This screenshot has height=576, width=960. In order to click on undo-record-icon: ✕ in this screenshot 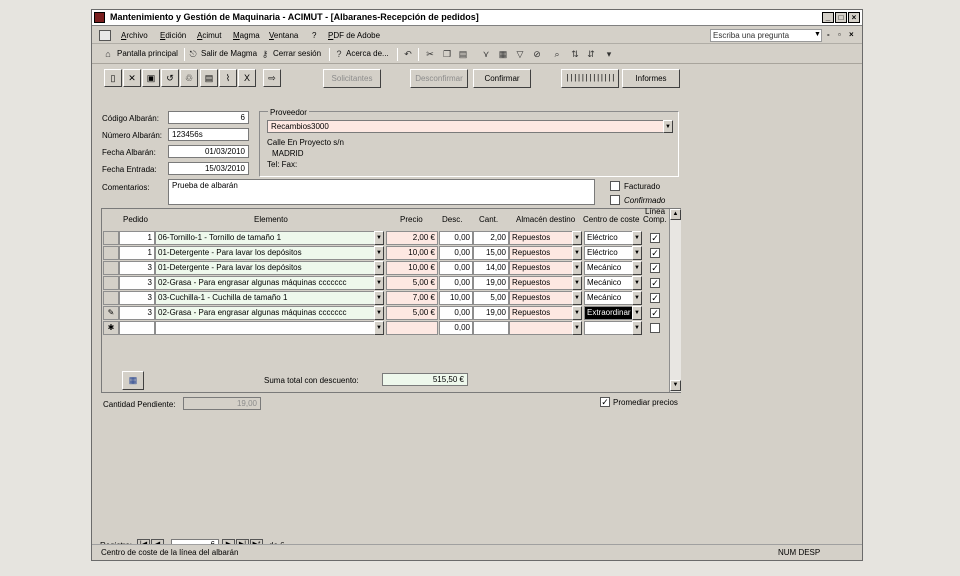, I will do `click(132, 78)`.